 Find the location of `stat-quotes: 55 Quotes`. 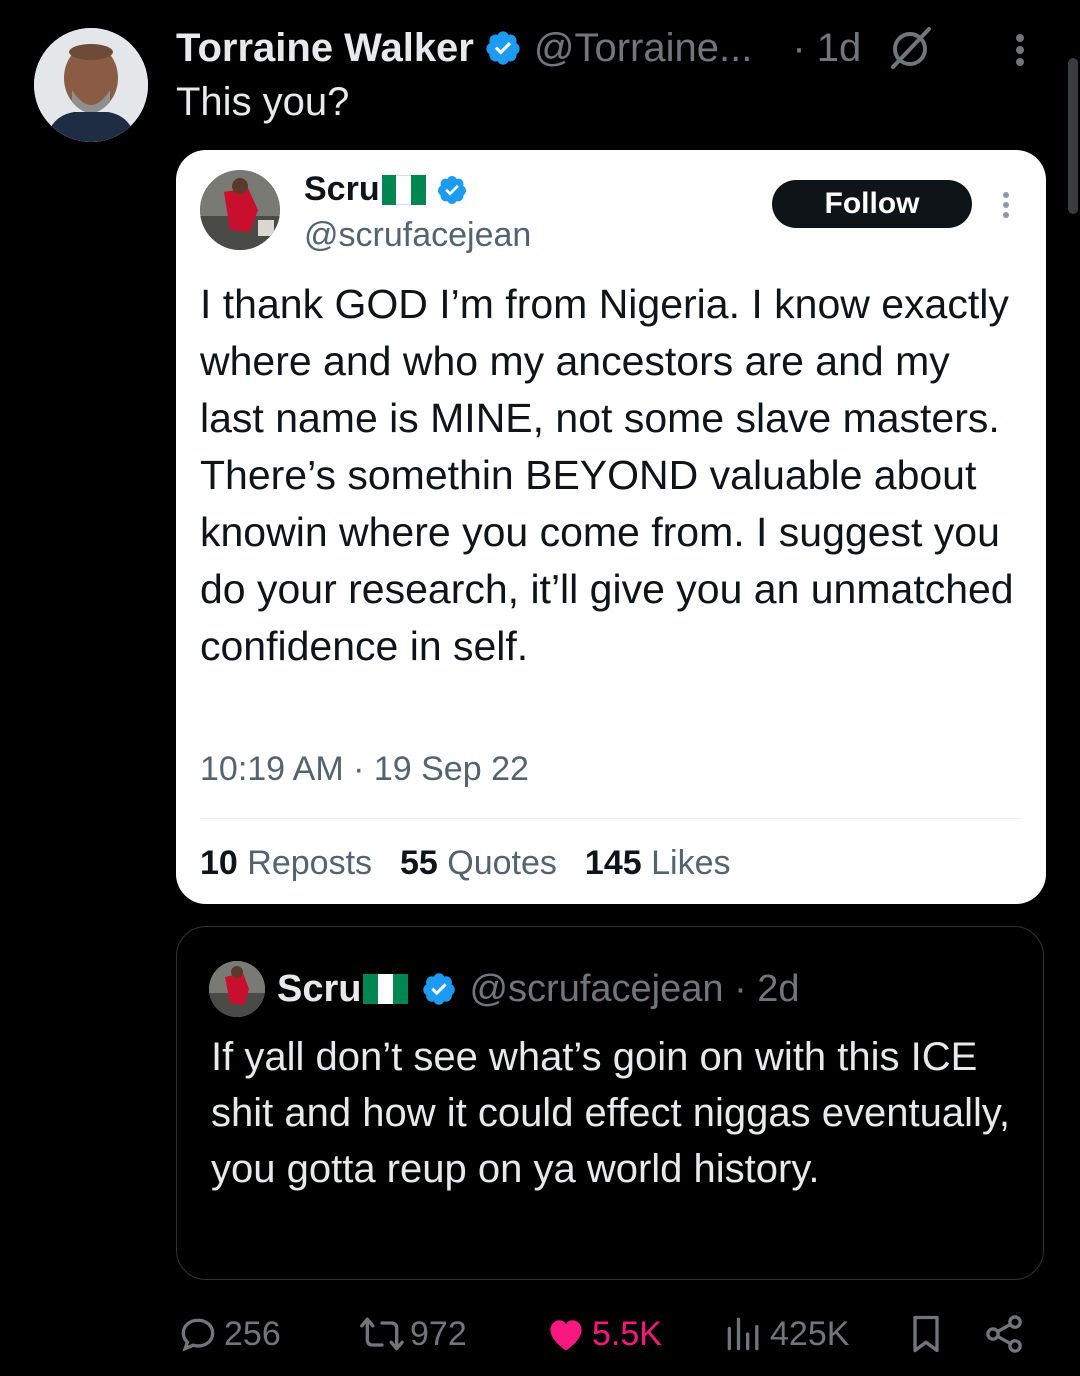

stat-quotes: 55 Quotes is located at coordinates (478, 863).